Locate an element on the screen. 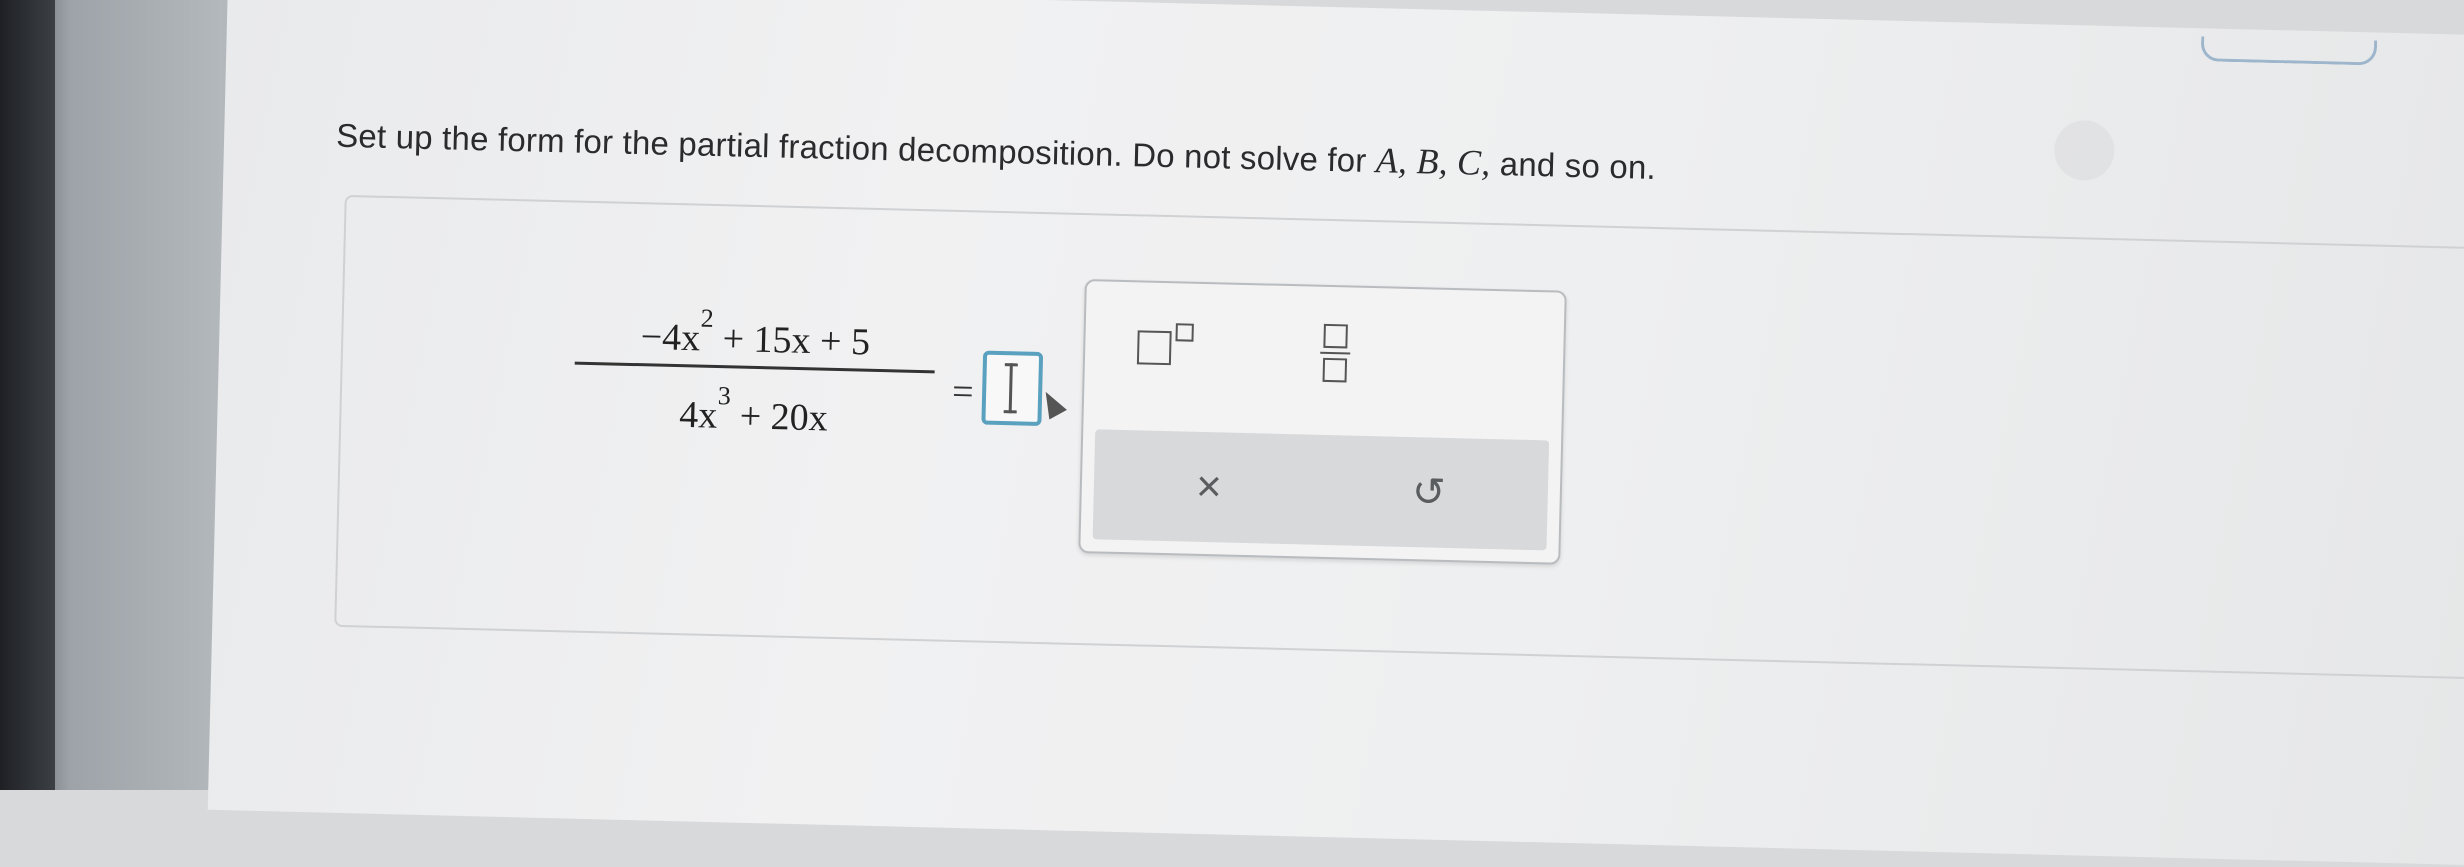 This screenshot has height=867, width=2464. question-suffix: and so on. is located at coordinates (1578, 165).